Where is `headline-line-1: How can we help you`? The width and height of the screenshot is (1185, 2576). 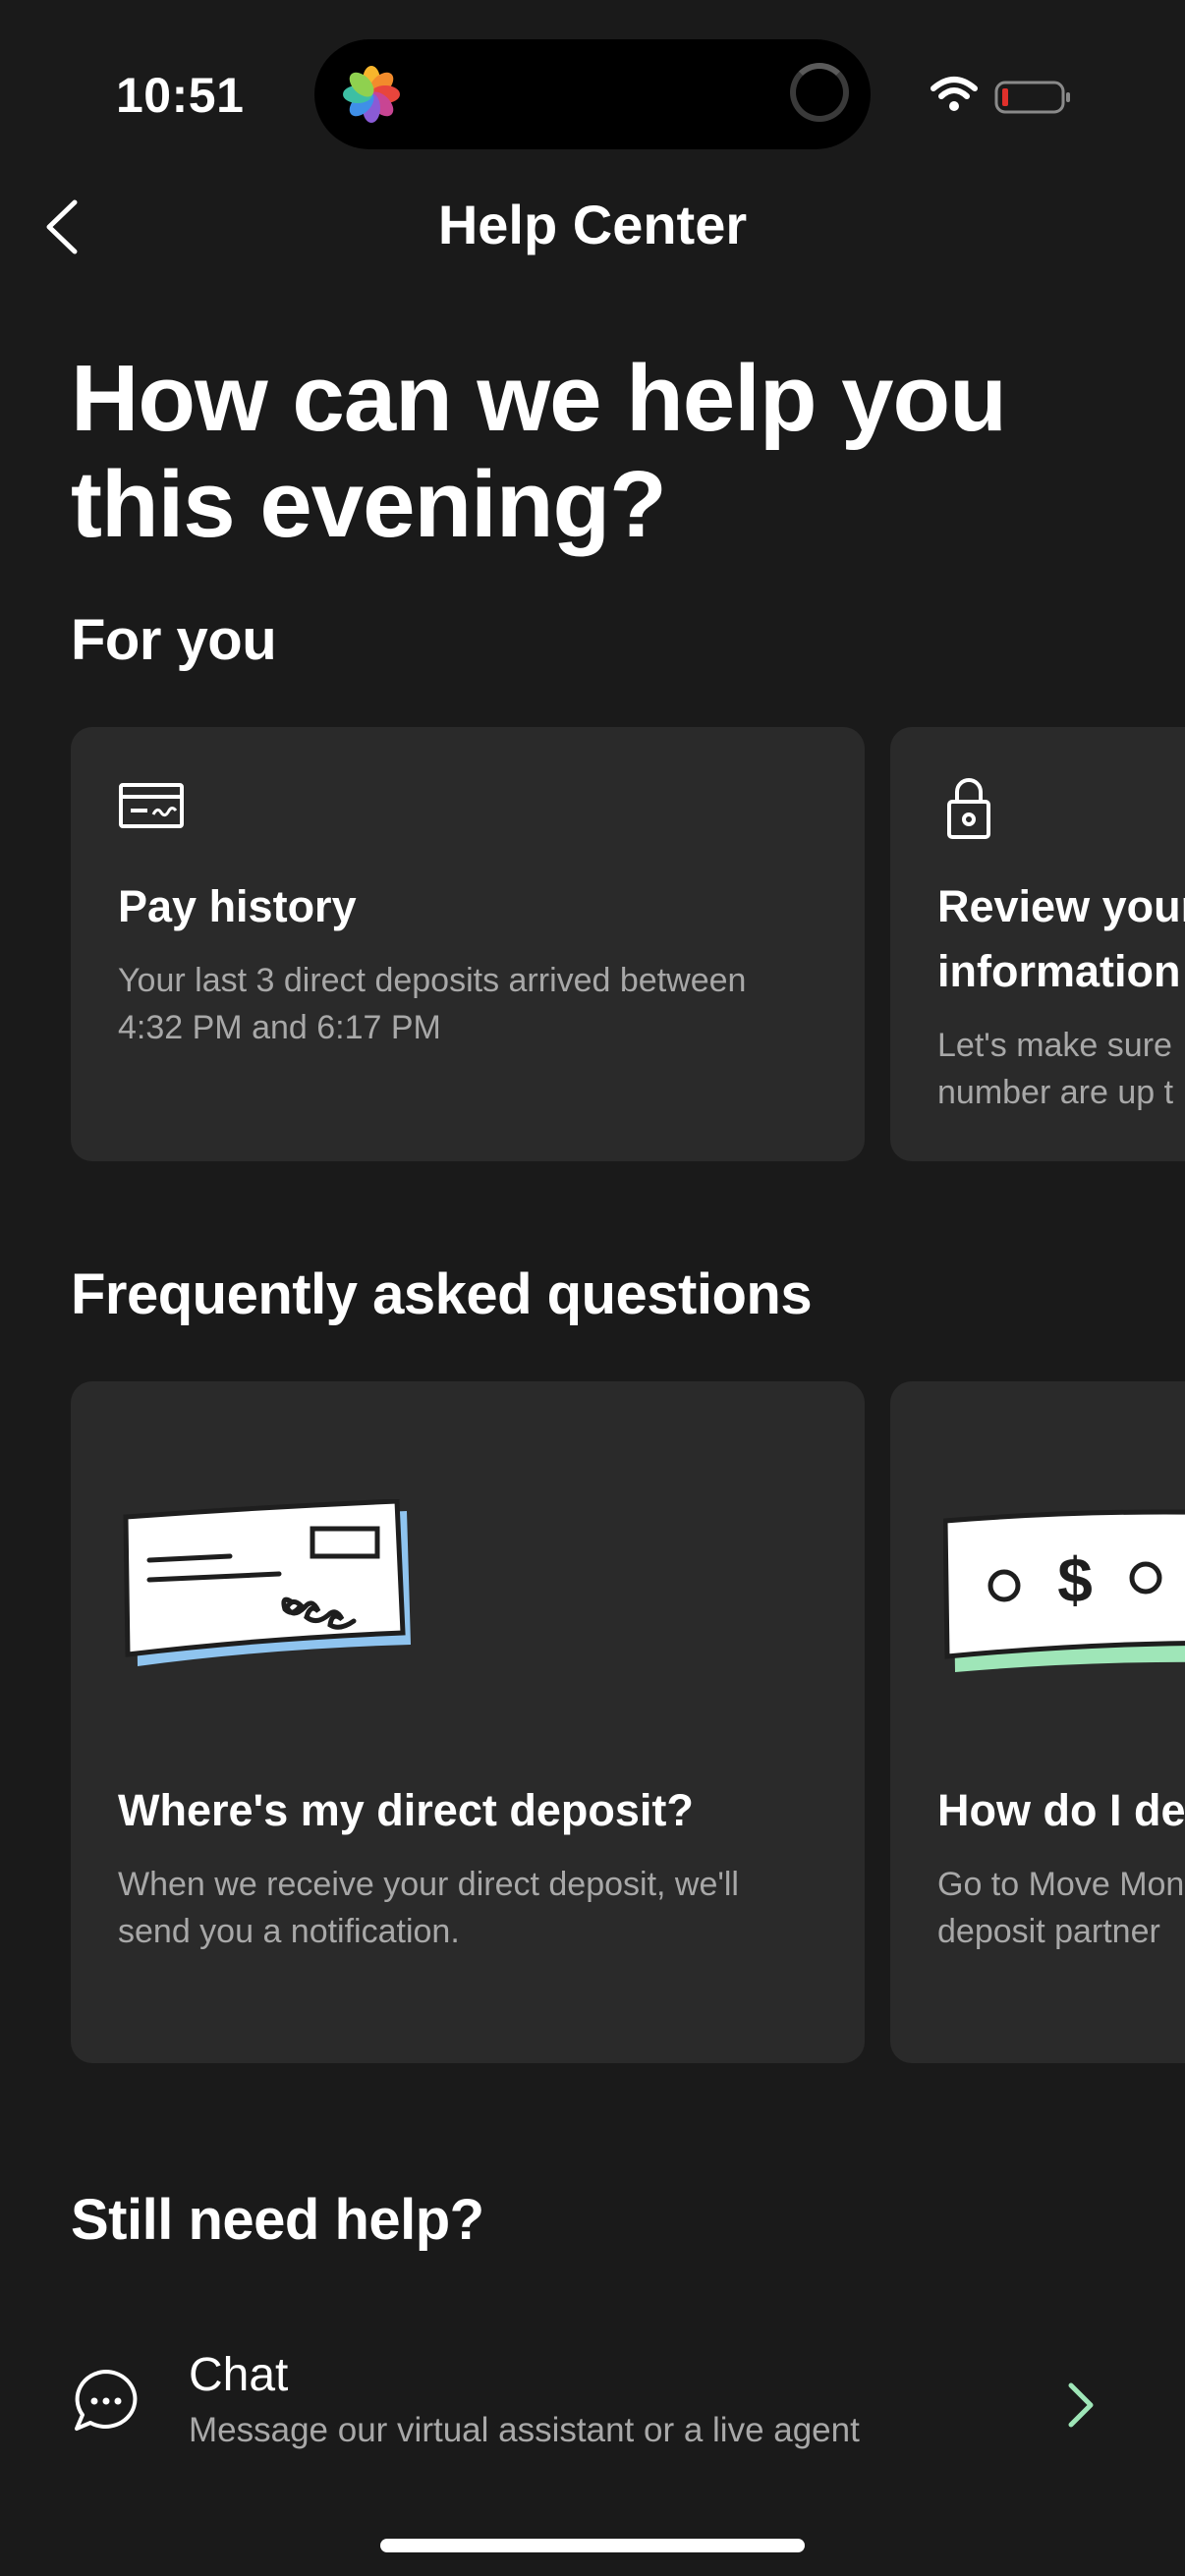
headline-line-1: How can we help you is located at coordinates (539, 398).